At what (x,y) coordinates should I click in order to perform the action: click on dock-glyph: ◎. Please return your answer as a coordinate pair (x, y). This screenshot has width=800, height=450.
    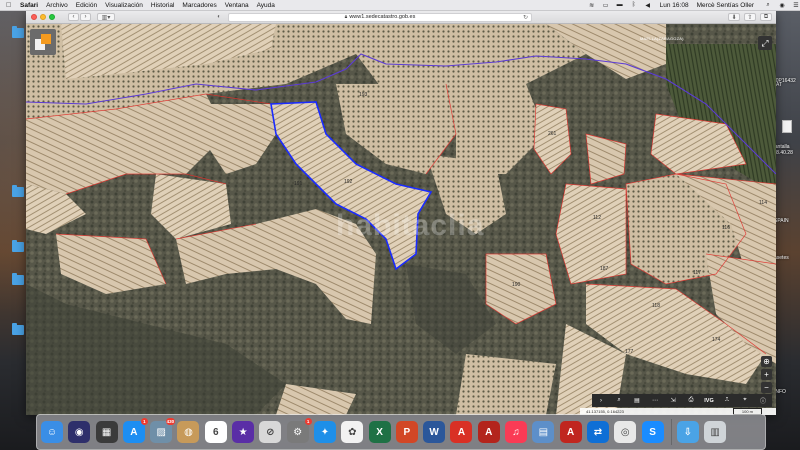
    Looking at the image, I should click on (625, 432).